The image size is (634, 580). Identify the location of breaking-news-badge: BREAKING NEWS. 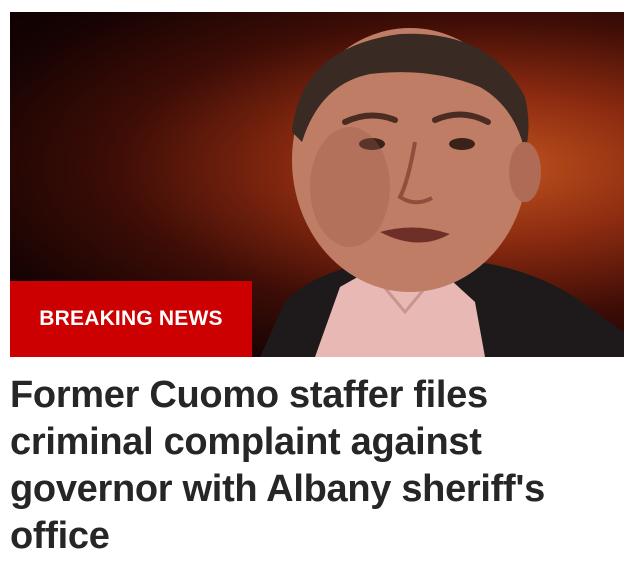
(131, 319).